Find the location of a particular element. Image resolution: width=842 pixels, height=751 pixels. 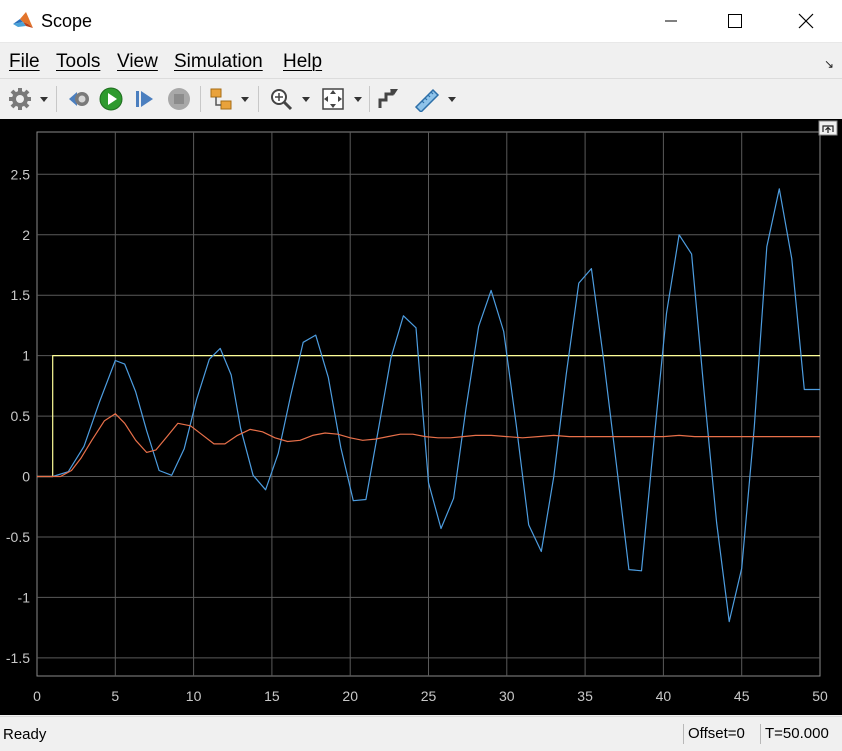

menu-view: View is located at coordinates (137, 62).